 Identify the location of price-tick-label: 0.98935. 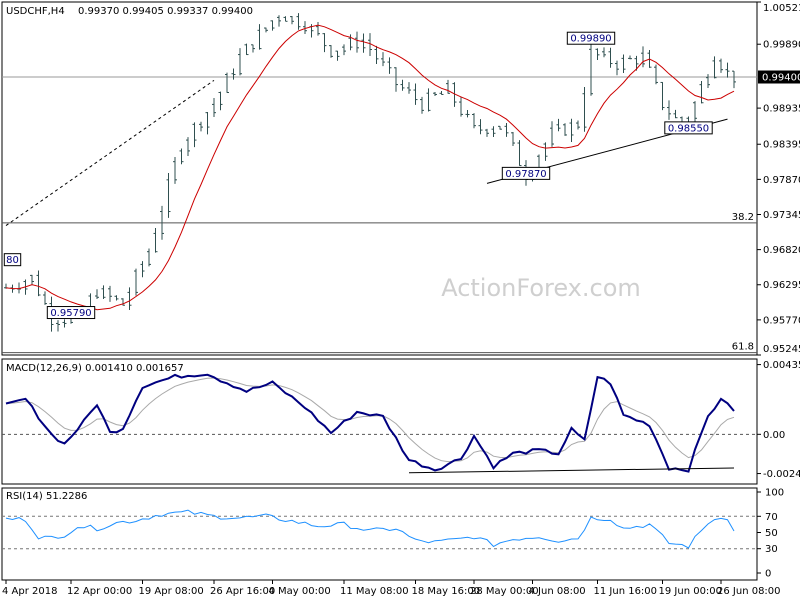
(781, 109).